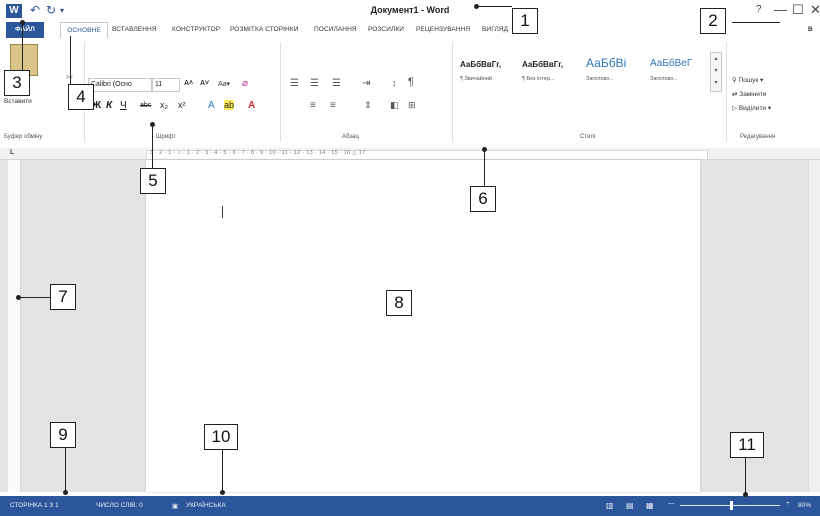 The height and width of the screenshot is (516, 820). What do you see at coordinates (22, 46) in the screenshot?
I see `callout-3-line` at bounding box center [22, 46].